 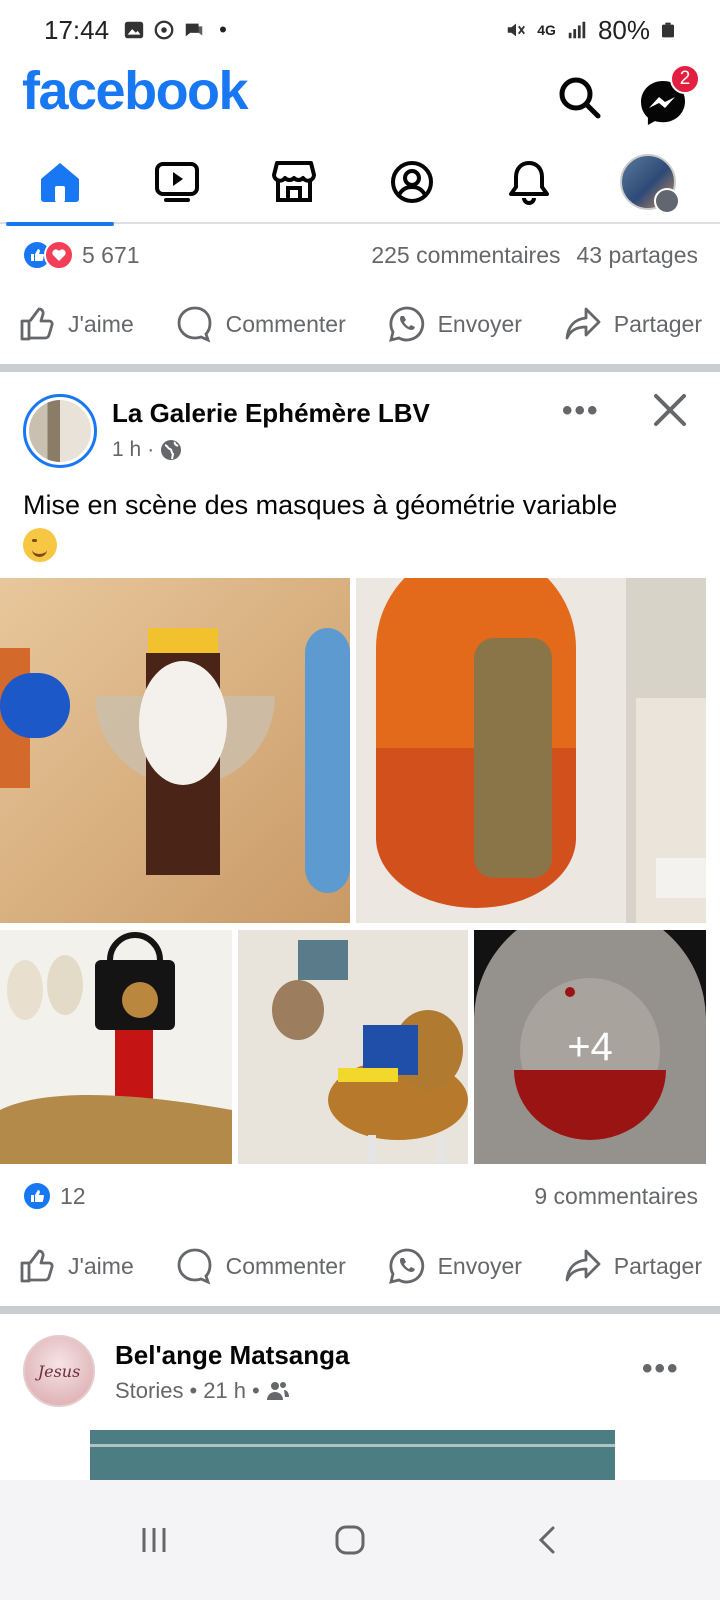 What do you see at coordinates (134, 30) in the screenshot?
I see `gallery-icon` at bounding box center [134, 30].